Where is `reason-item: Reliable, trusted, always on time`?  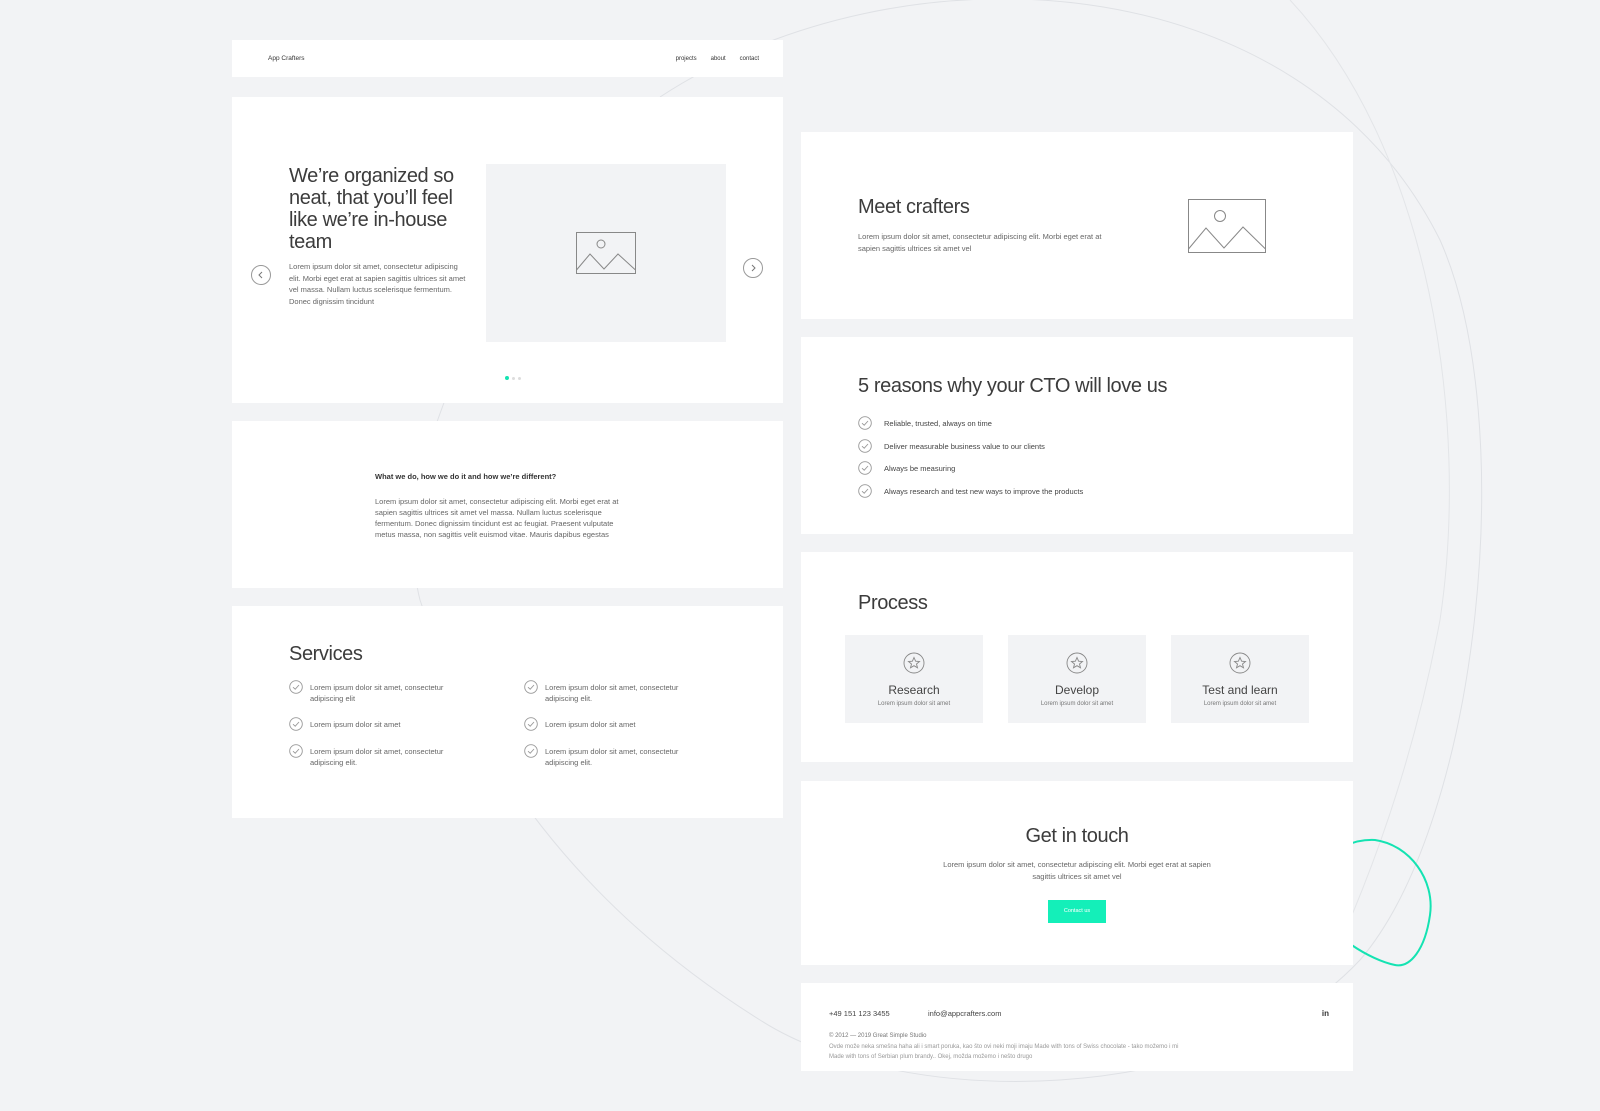 reason-item: Reliable, trusted, always on time is located at coordinates (925, 423).